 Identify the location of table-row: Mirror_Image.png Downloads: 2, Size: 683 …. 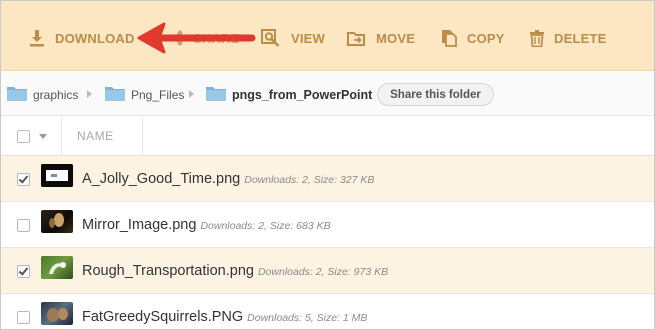
(327, 225).